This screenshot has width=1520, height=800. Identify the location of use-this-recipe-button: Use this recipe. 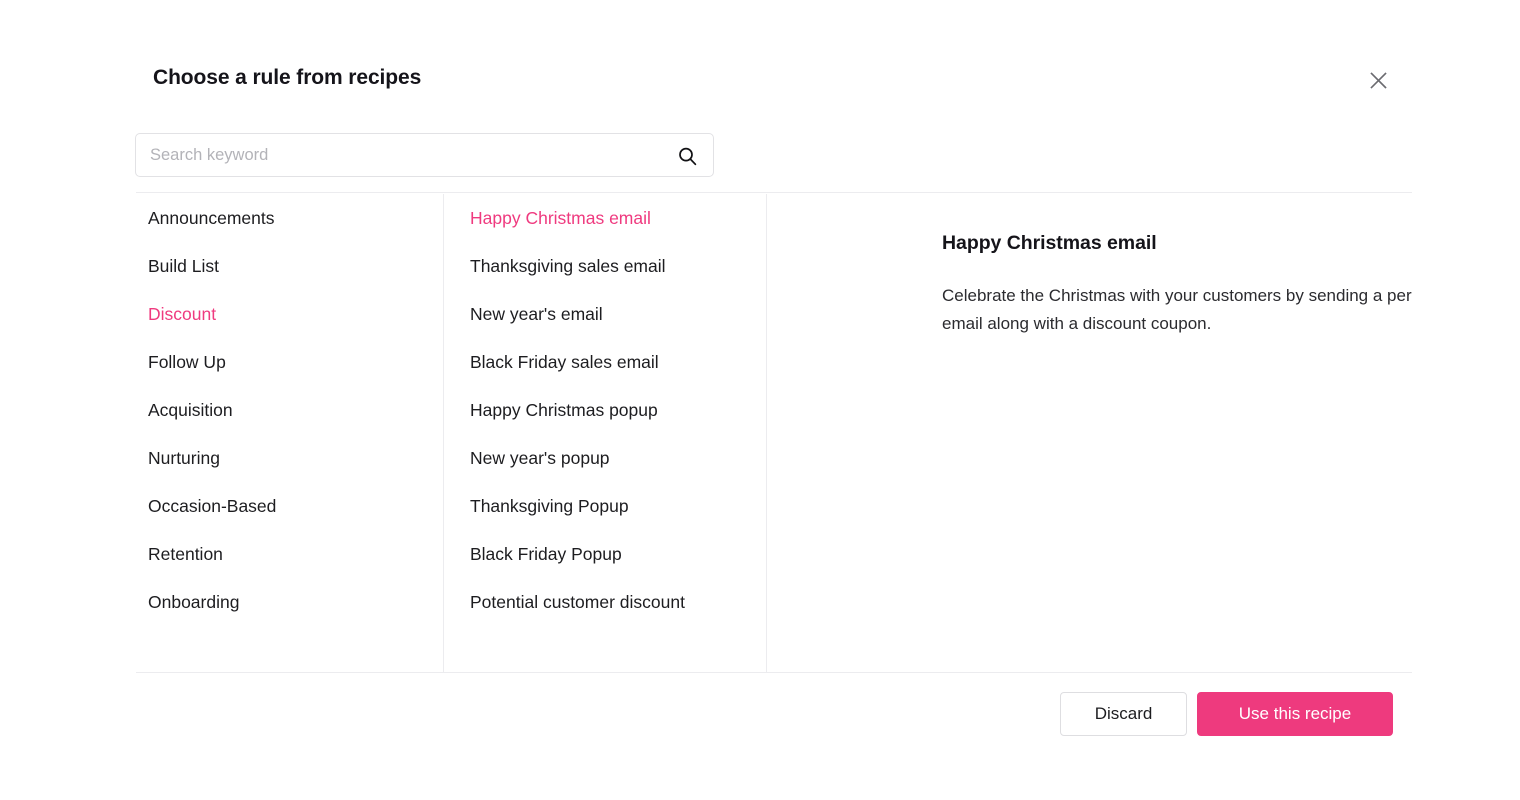
(1295, 714).